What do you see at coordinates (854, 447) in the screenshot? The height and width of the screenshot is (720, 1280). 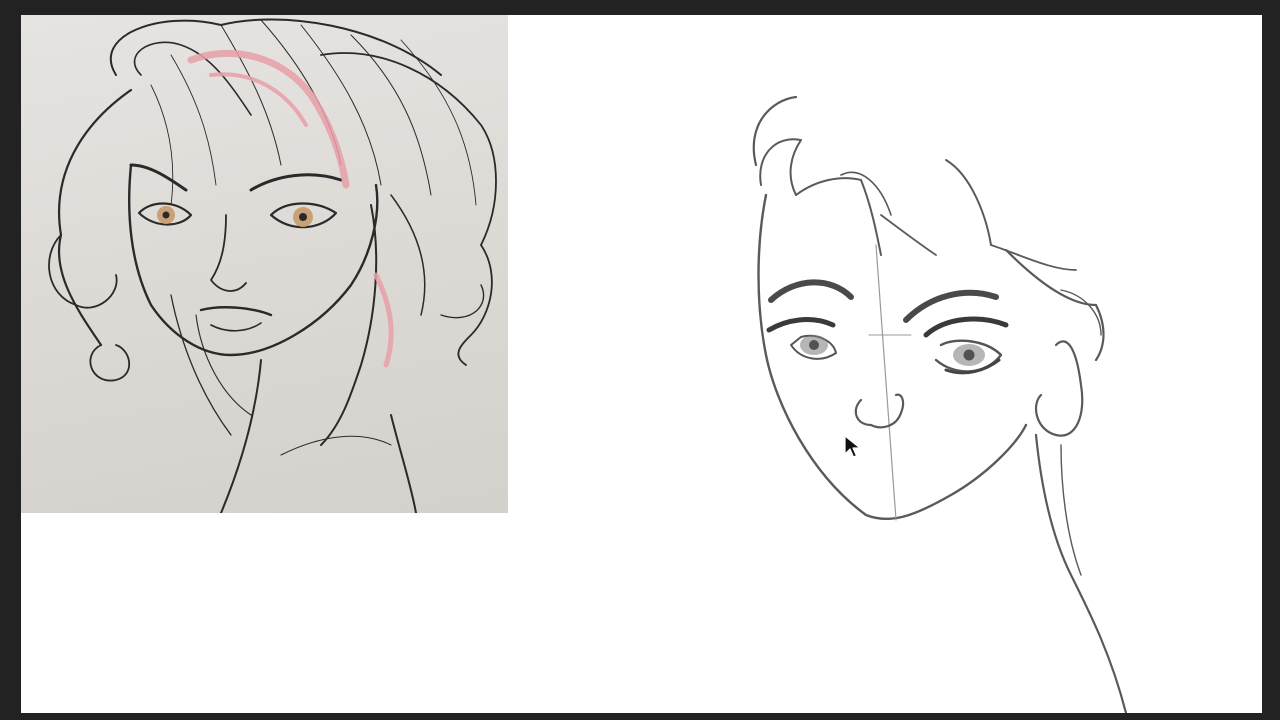 I see `arrow-pointer-icon` at bounding box center [854, 447].